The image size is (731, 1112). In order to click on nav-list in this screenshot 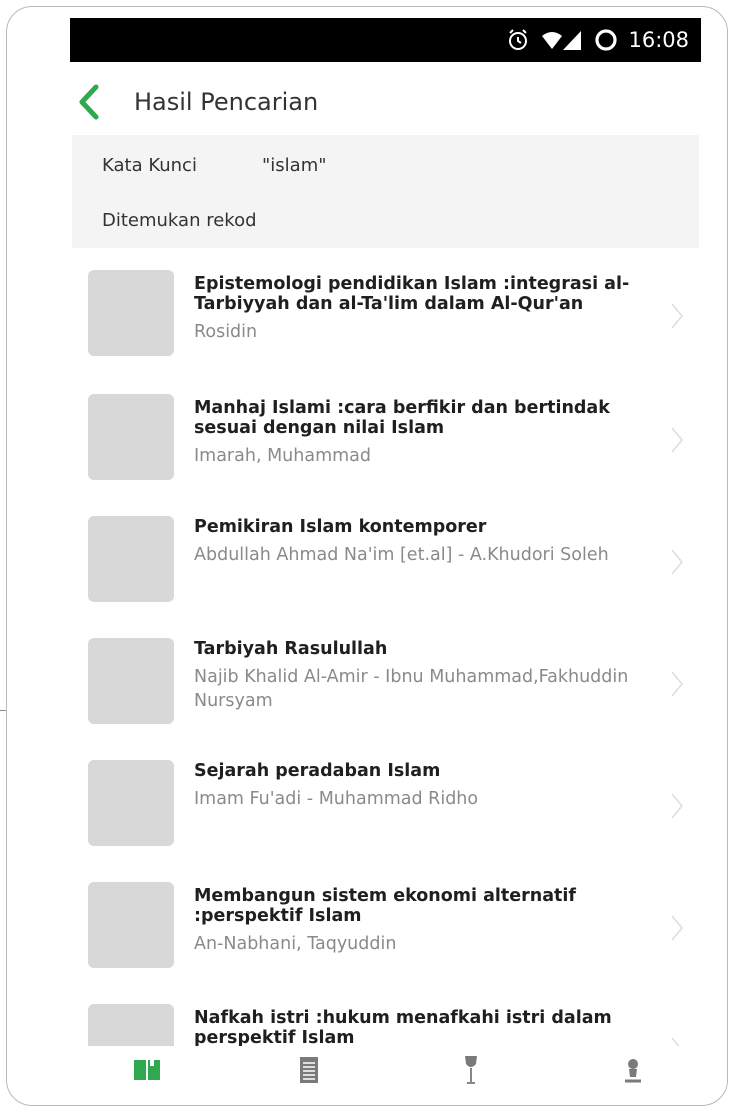, I will do `click(309, 1070)`.